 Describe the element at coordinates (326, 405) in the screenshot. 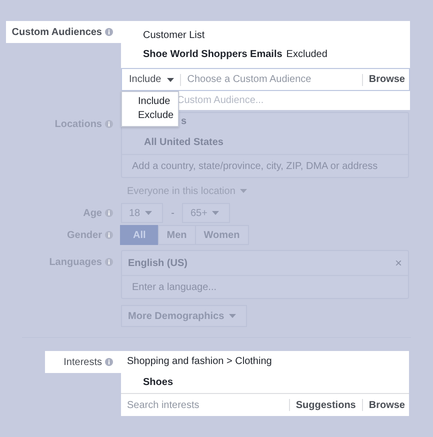

I see `suggestions-button: Suggestions` at that location.